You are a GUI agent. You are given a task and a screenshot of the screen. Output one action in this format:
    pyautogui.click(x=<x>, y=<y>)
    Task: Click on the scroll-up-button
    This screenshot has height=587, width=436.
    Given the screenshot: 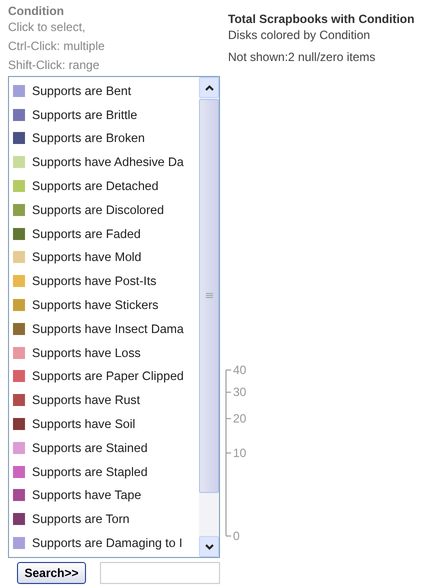 What is the action you would take?
    pyautogui.click(x=209, y=87)
    